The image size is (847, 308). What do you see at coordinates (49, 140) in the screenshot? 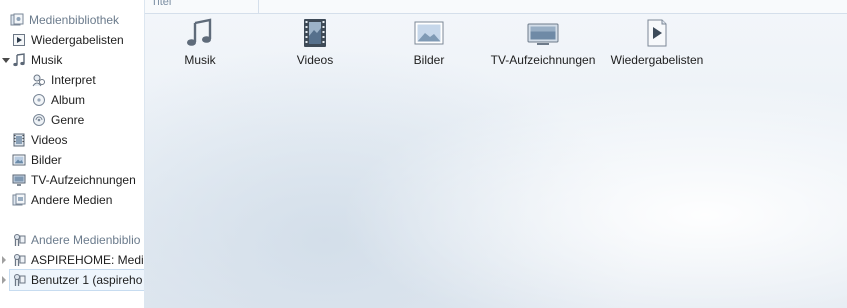
I see `sidebar-item-label: Videos` at bounding box center [49, 140].